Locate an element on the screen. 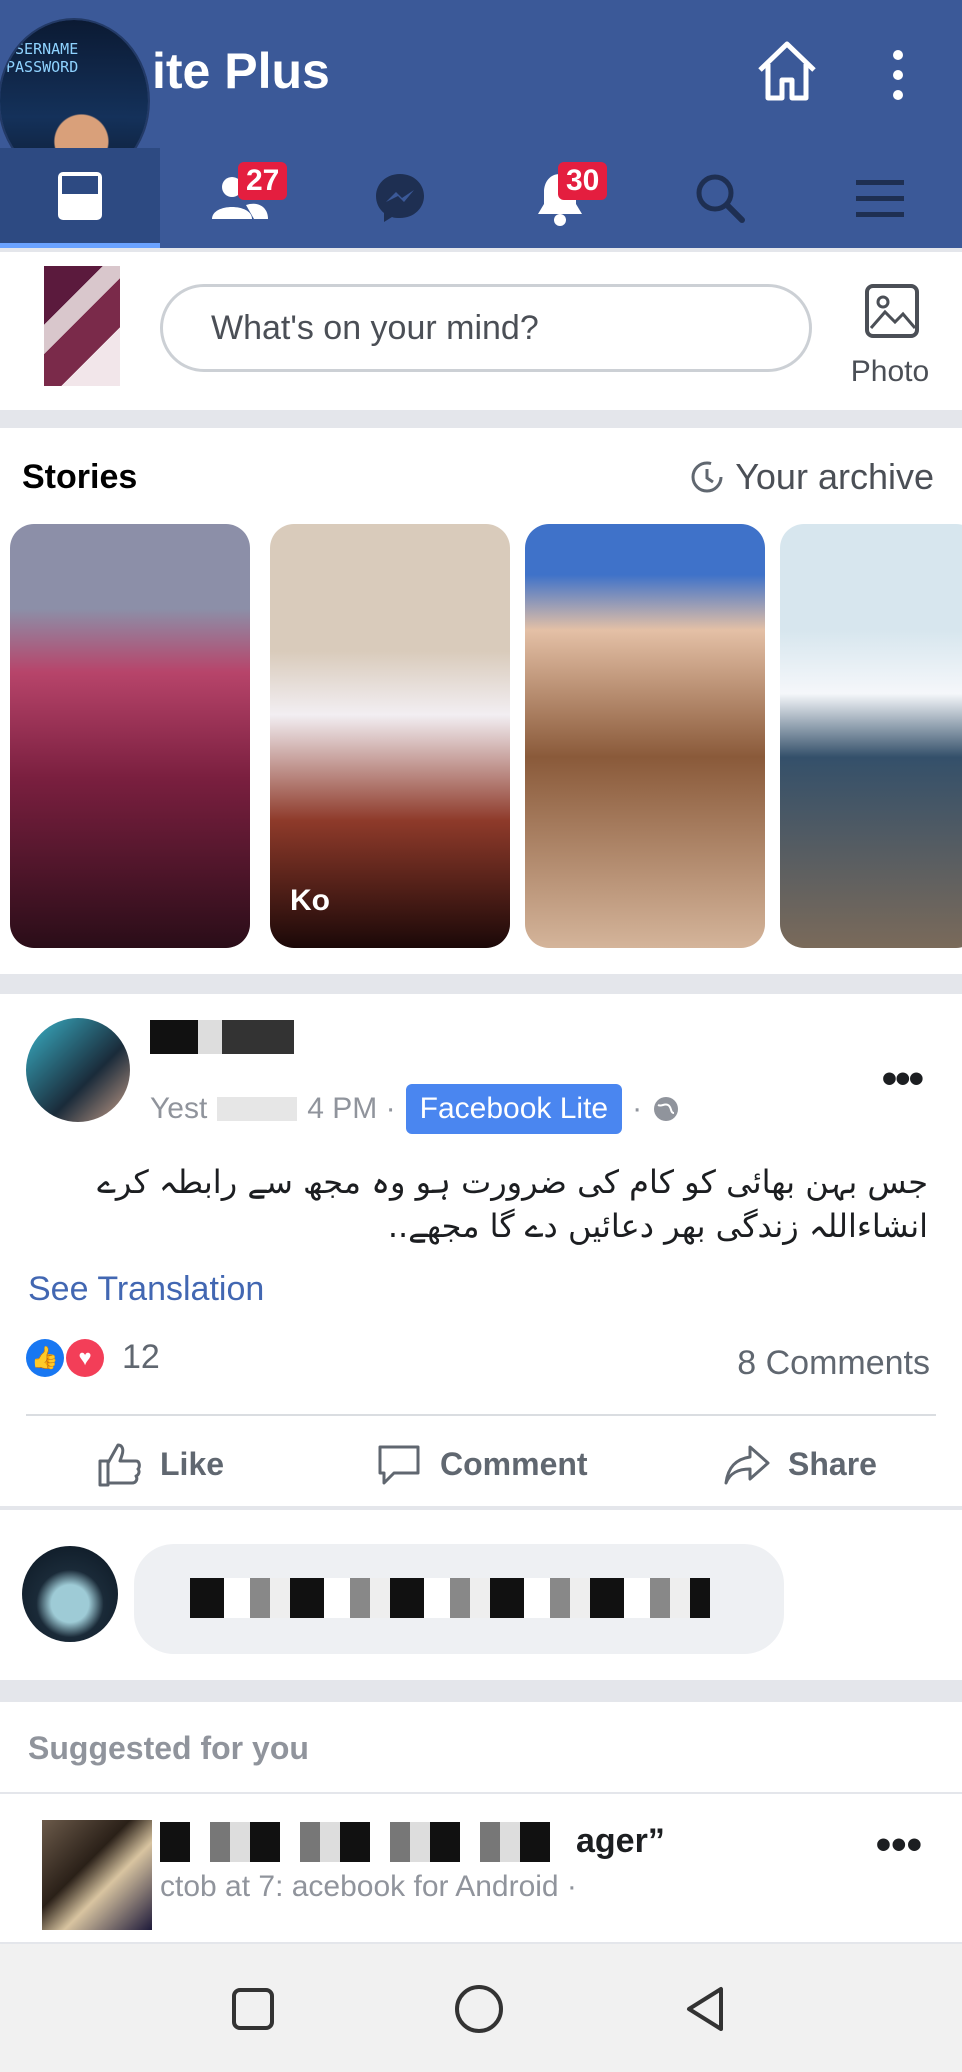 This screenshot has height=2072, width=962. post-author-avatar is located at coordinates (78, 1070).